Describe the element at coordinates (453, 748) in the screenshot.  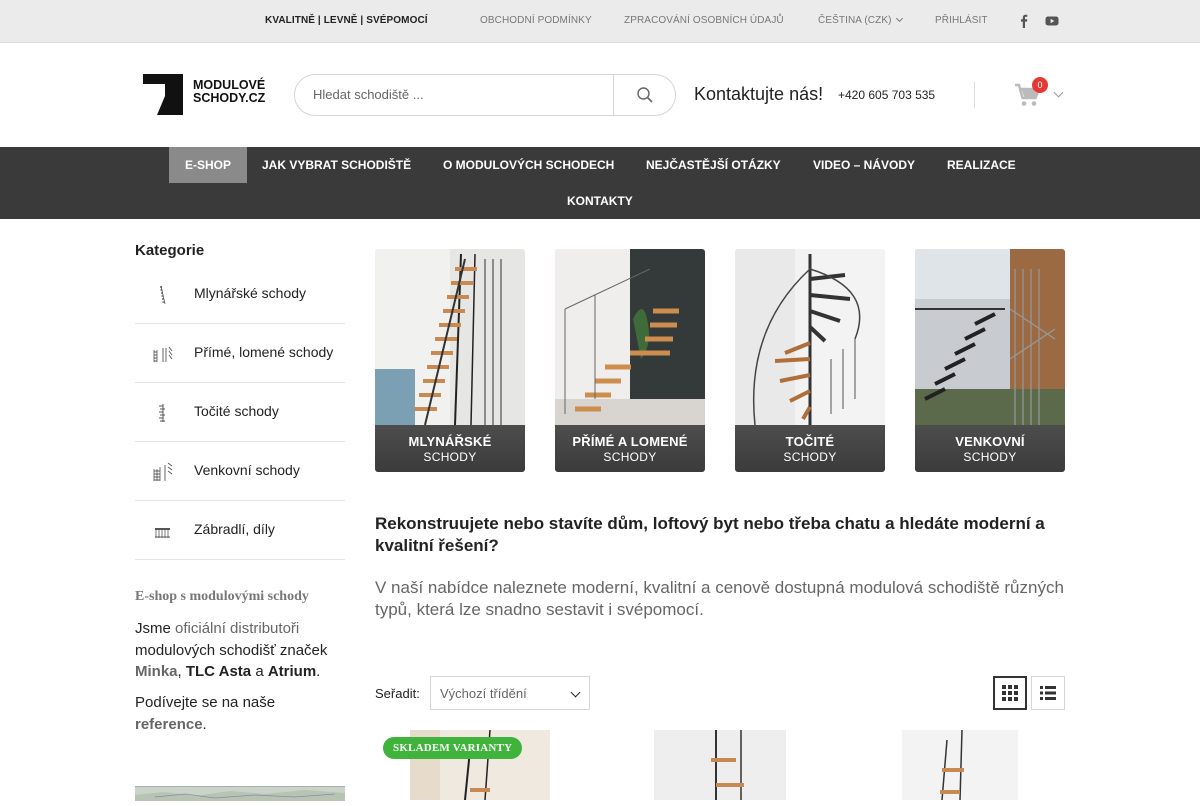
I see `stock-badge: SKLADEM VARIANTY` at that location.